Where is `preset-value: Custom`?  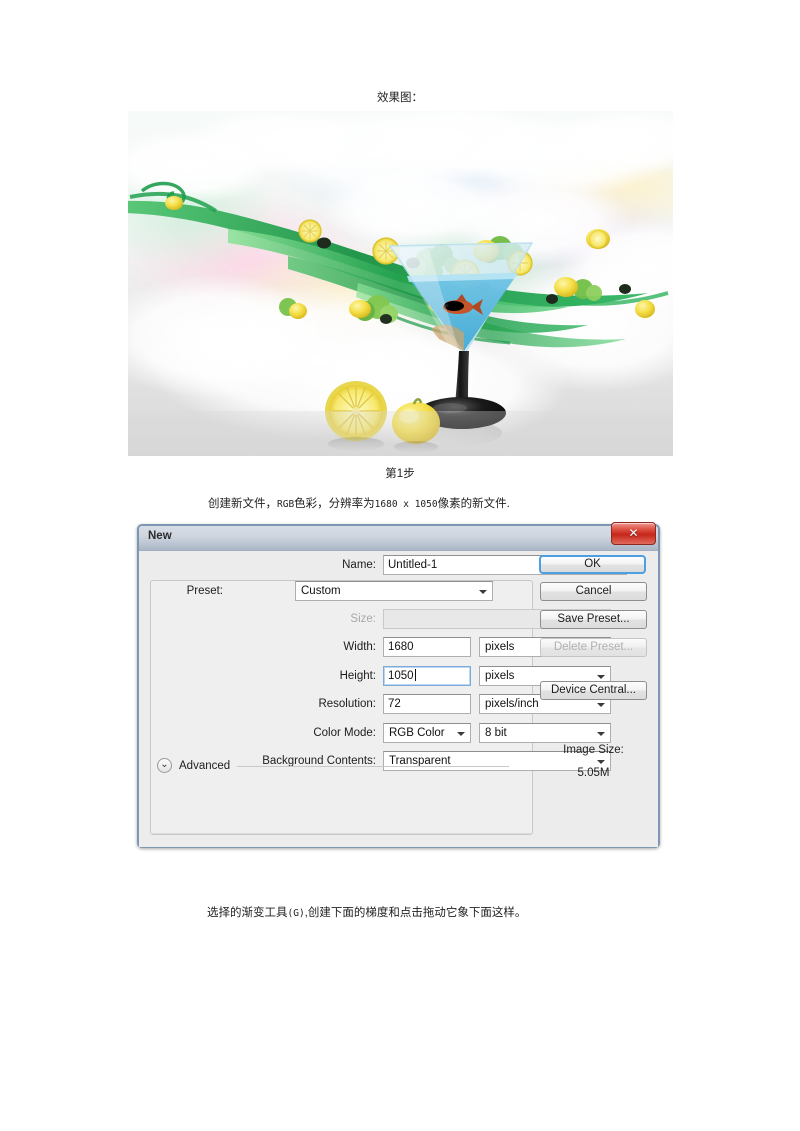 preset-value: Custom is located at coordinates (321, 591).